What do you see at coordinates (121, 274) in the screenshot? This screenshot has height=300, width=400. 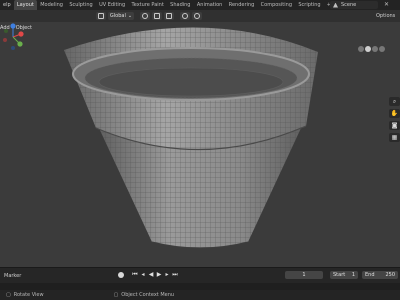 I see `record-icon` at bounding box center [121, 274].